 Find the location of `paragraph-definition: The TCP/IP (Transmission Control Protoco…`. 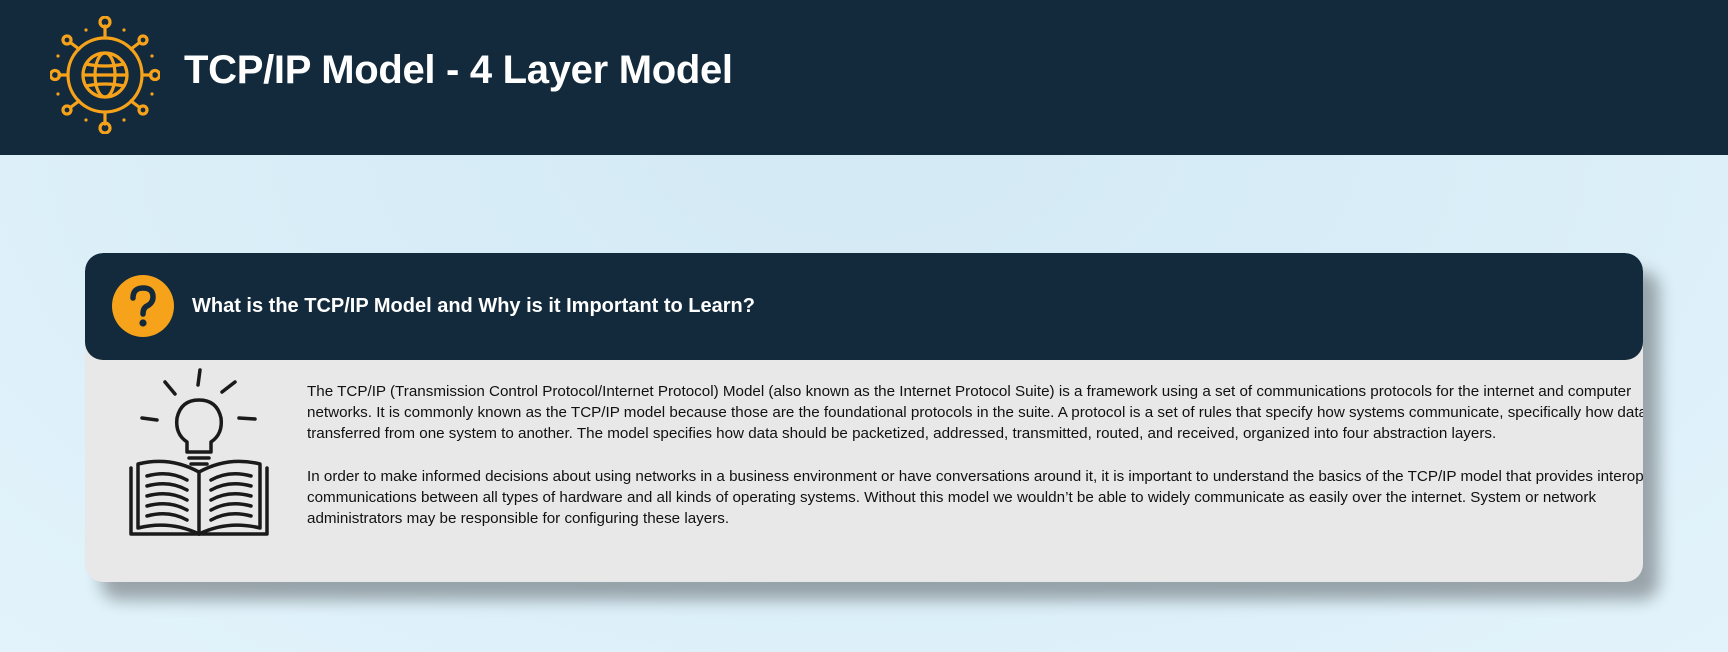

paragraph-definition: The TCP/IP (Transmission Control Protoco… is located at coordinates (975, 413).